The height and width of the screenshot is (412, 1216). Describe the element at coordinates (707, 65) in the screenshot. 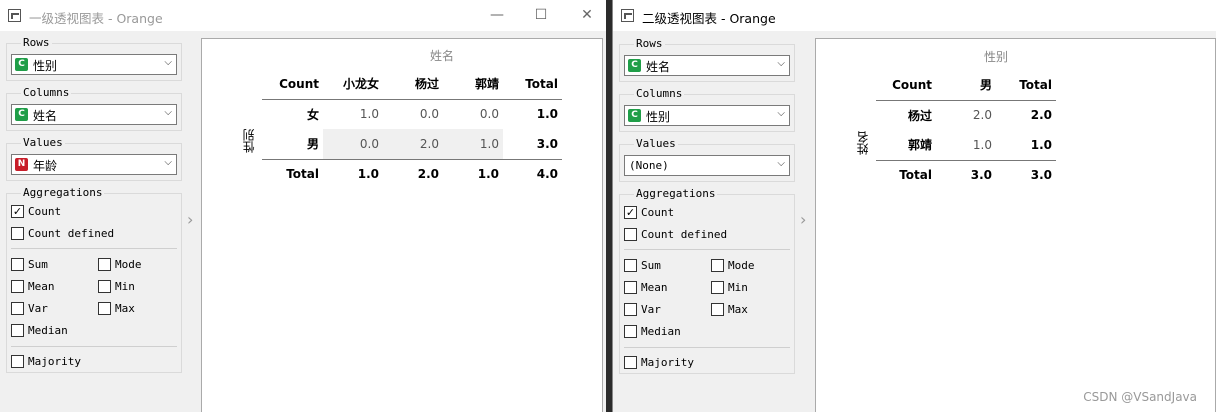

I see `rows-combo: C 姓名 ⌵` at that location.